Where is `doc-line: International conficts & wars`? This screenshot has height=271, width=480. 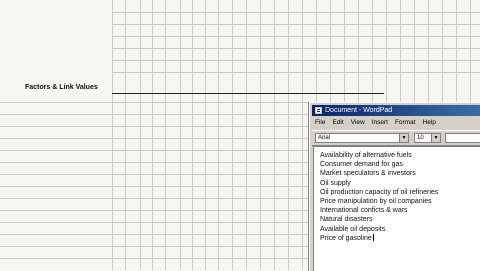 doc-line: International conficts & wars is located at coordinates (364, 211).